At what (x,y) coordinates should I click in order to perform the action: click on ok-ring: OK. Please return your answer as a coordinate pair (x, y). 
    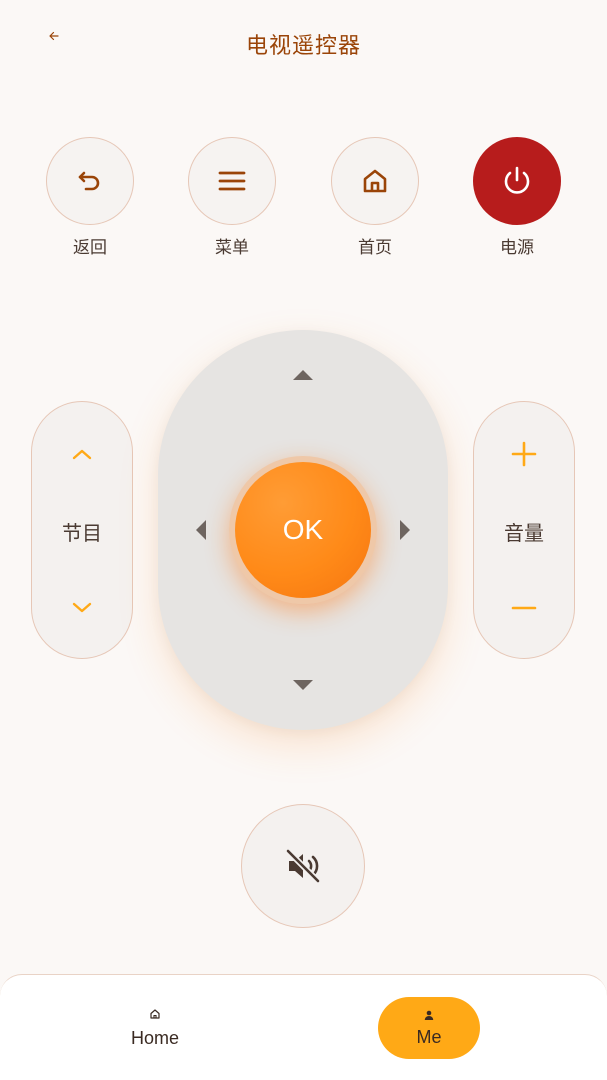
    Looking at the image, I should click on (303, 530).